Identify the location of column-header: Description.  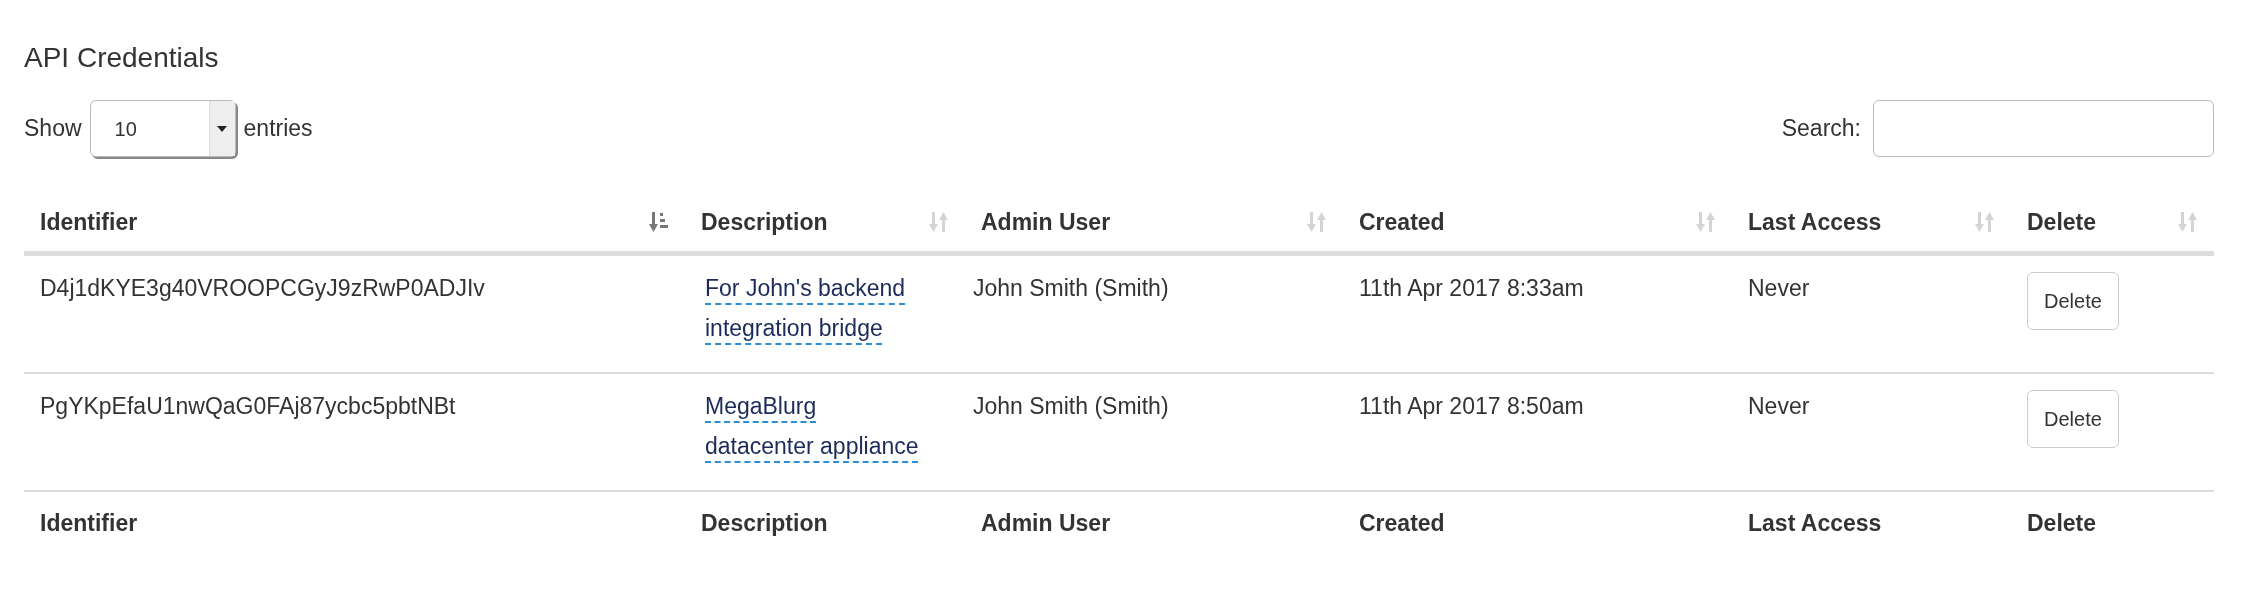
(764, 222).